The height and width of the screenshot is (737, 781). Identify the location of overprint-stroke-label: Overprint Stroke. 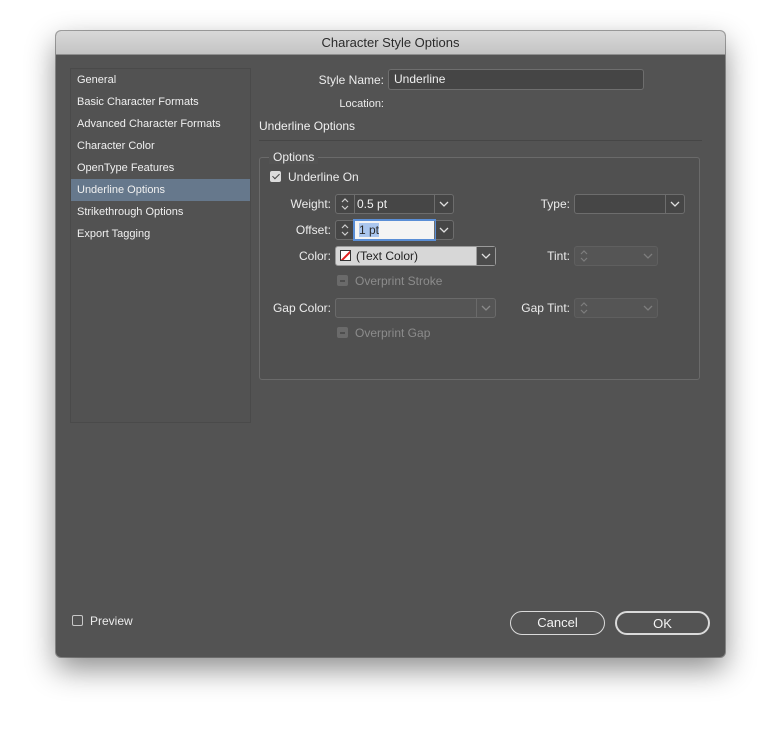
(399, 281).